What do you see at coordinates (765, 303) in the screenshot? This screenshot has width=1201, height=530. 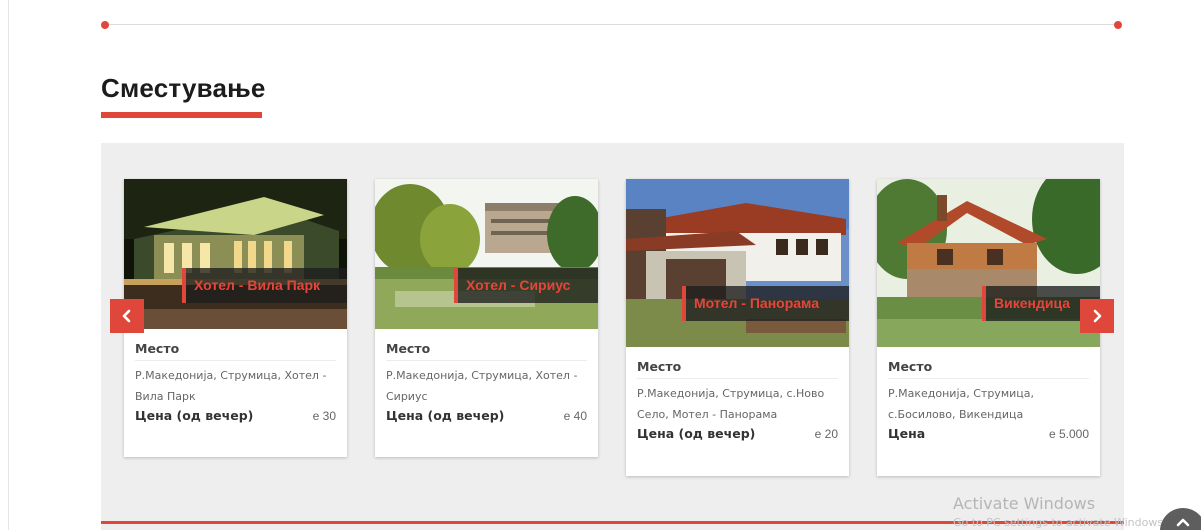 I see `card-caption: Мотел - Панорама` at bounding box center [765, 303].